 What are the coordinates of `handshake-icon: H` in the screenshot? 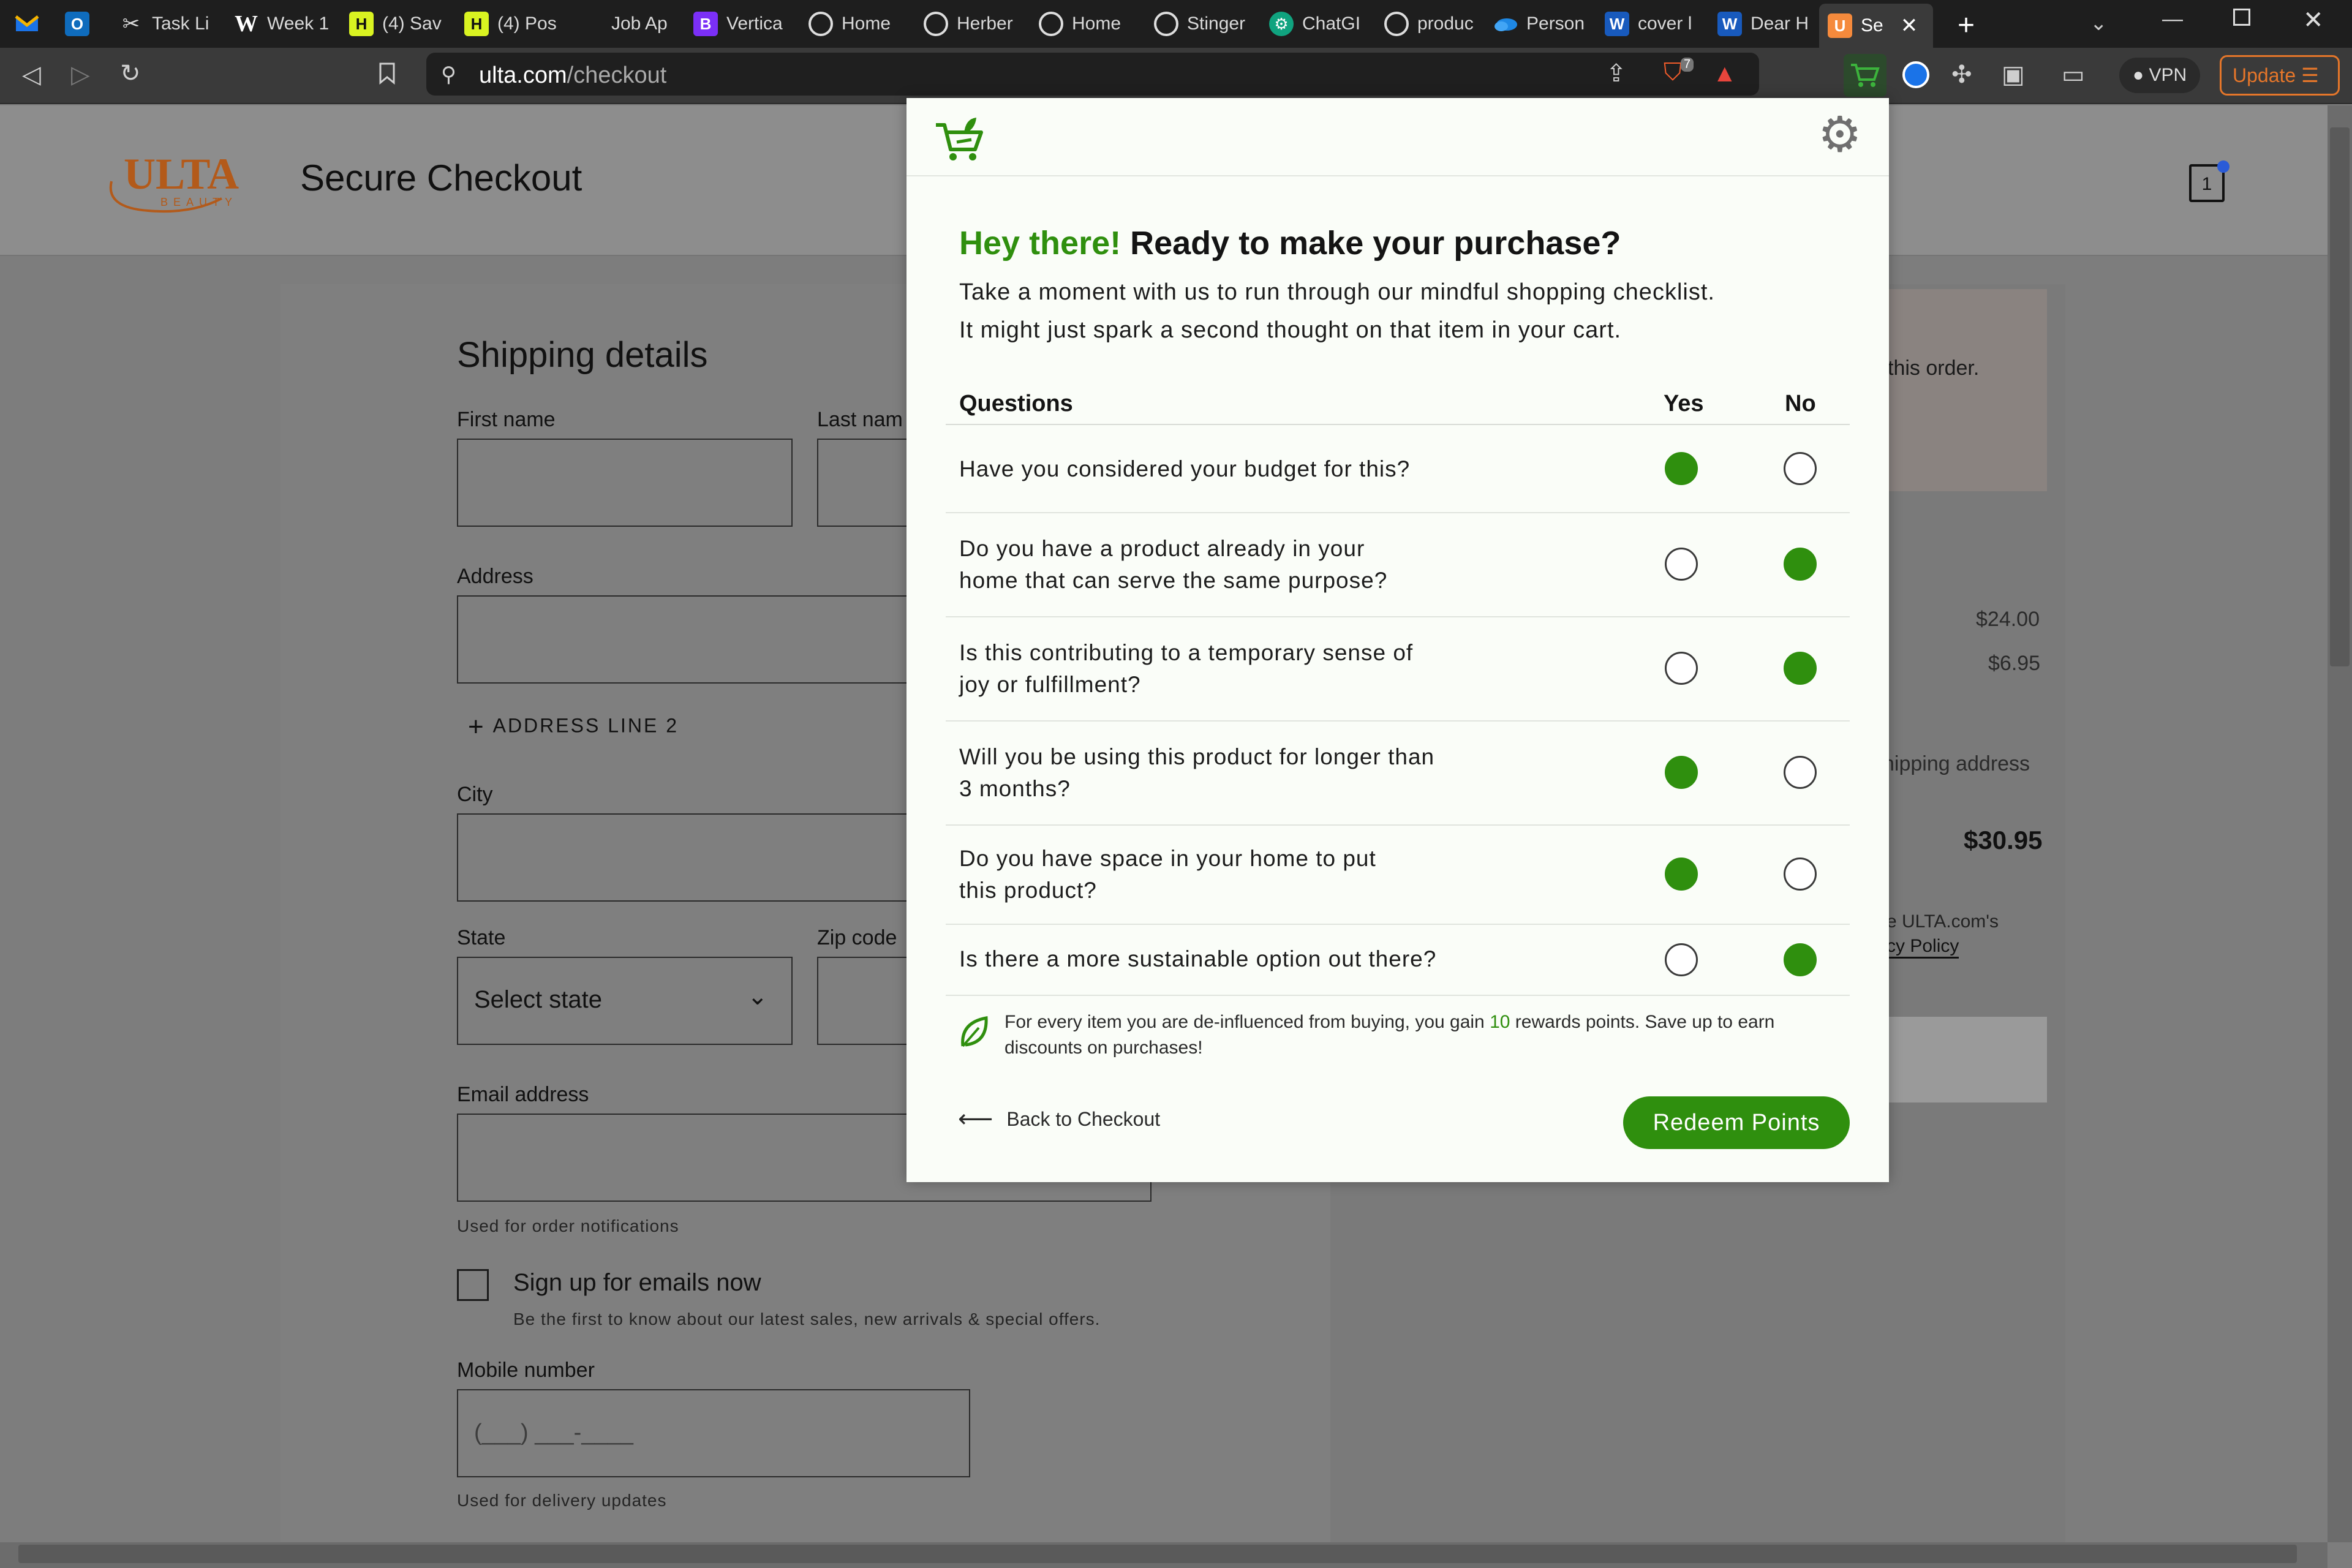 It's located at (362, 24).